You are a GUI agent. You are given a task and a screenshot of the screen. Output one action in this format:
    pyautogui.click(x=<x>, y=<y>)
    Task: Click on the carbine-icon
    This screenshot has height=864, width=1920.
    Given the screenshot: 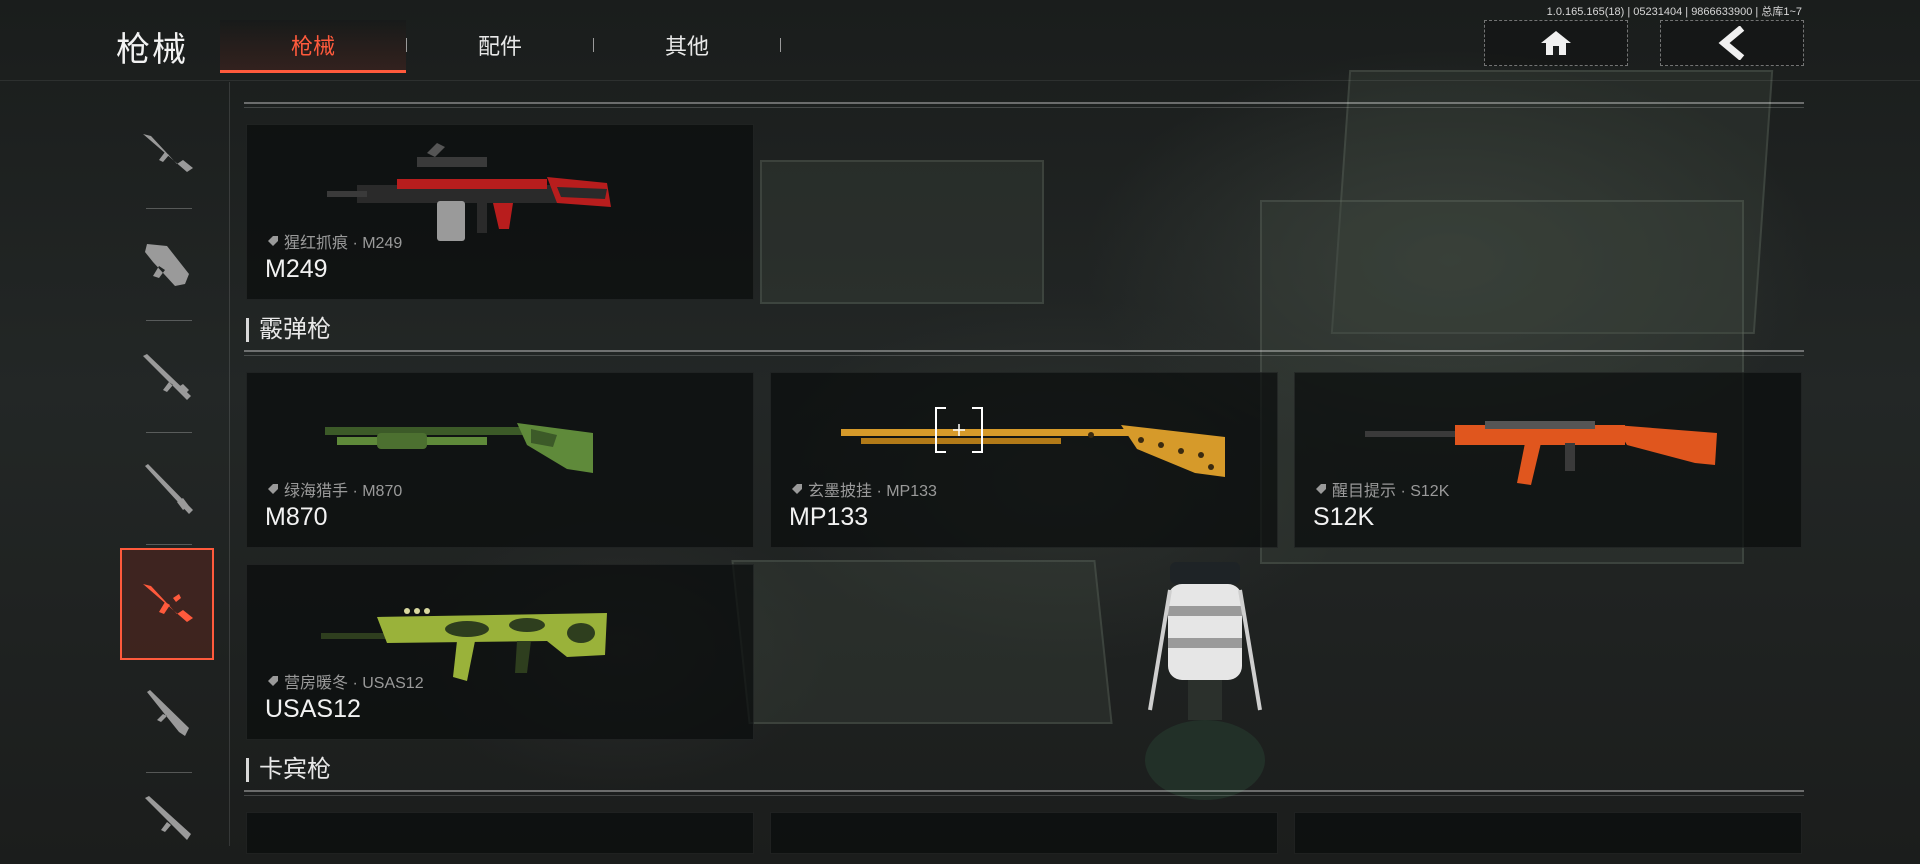 What is the action you would take?
    pyautogui.click(x=168, y=713)
    